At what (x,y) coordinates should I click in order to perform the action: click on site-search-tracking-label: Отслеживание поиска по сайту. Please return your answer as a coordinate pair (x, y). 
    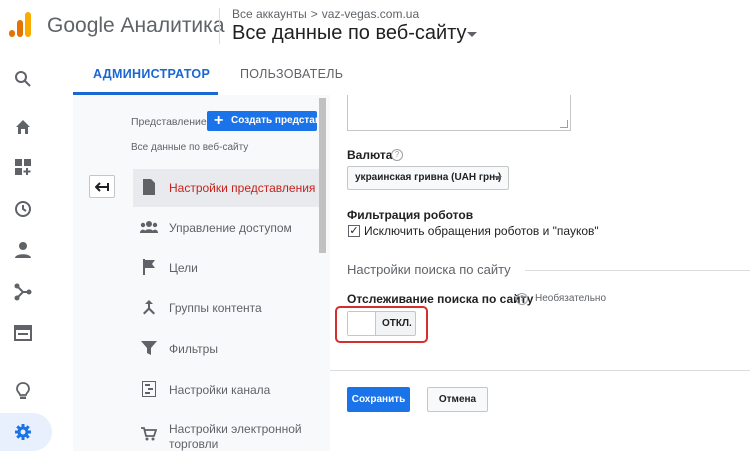
    Looking at the image, I should click on (440, 299).